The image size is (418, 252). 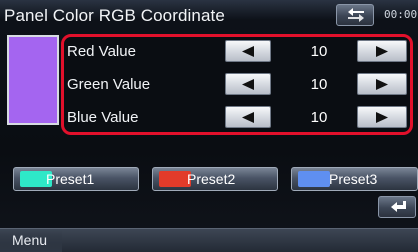 I want to click on preset3-label: Preset3, so click(x=353, y=179).